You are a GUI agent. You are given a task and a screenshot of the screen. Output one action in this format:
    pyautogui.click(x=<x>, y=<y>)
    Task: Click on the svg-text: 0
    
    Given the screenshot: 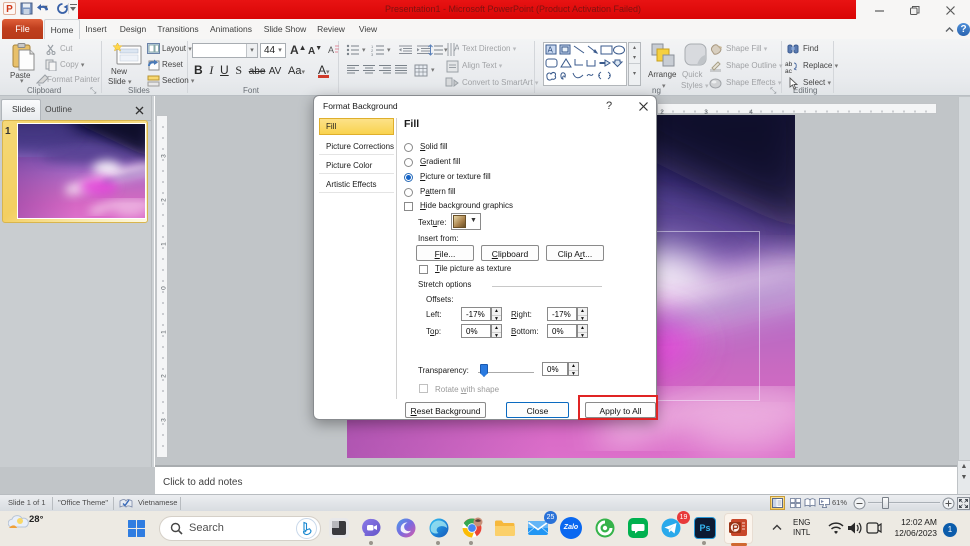 What is the action you would take?
    pyautogui.click(x=164, y=288)
    